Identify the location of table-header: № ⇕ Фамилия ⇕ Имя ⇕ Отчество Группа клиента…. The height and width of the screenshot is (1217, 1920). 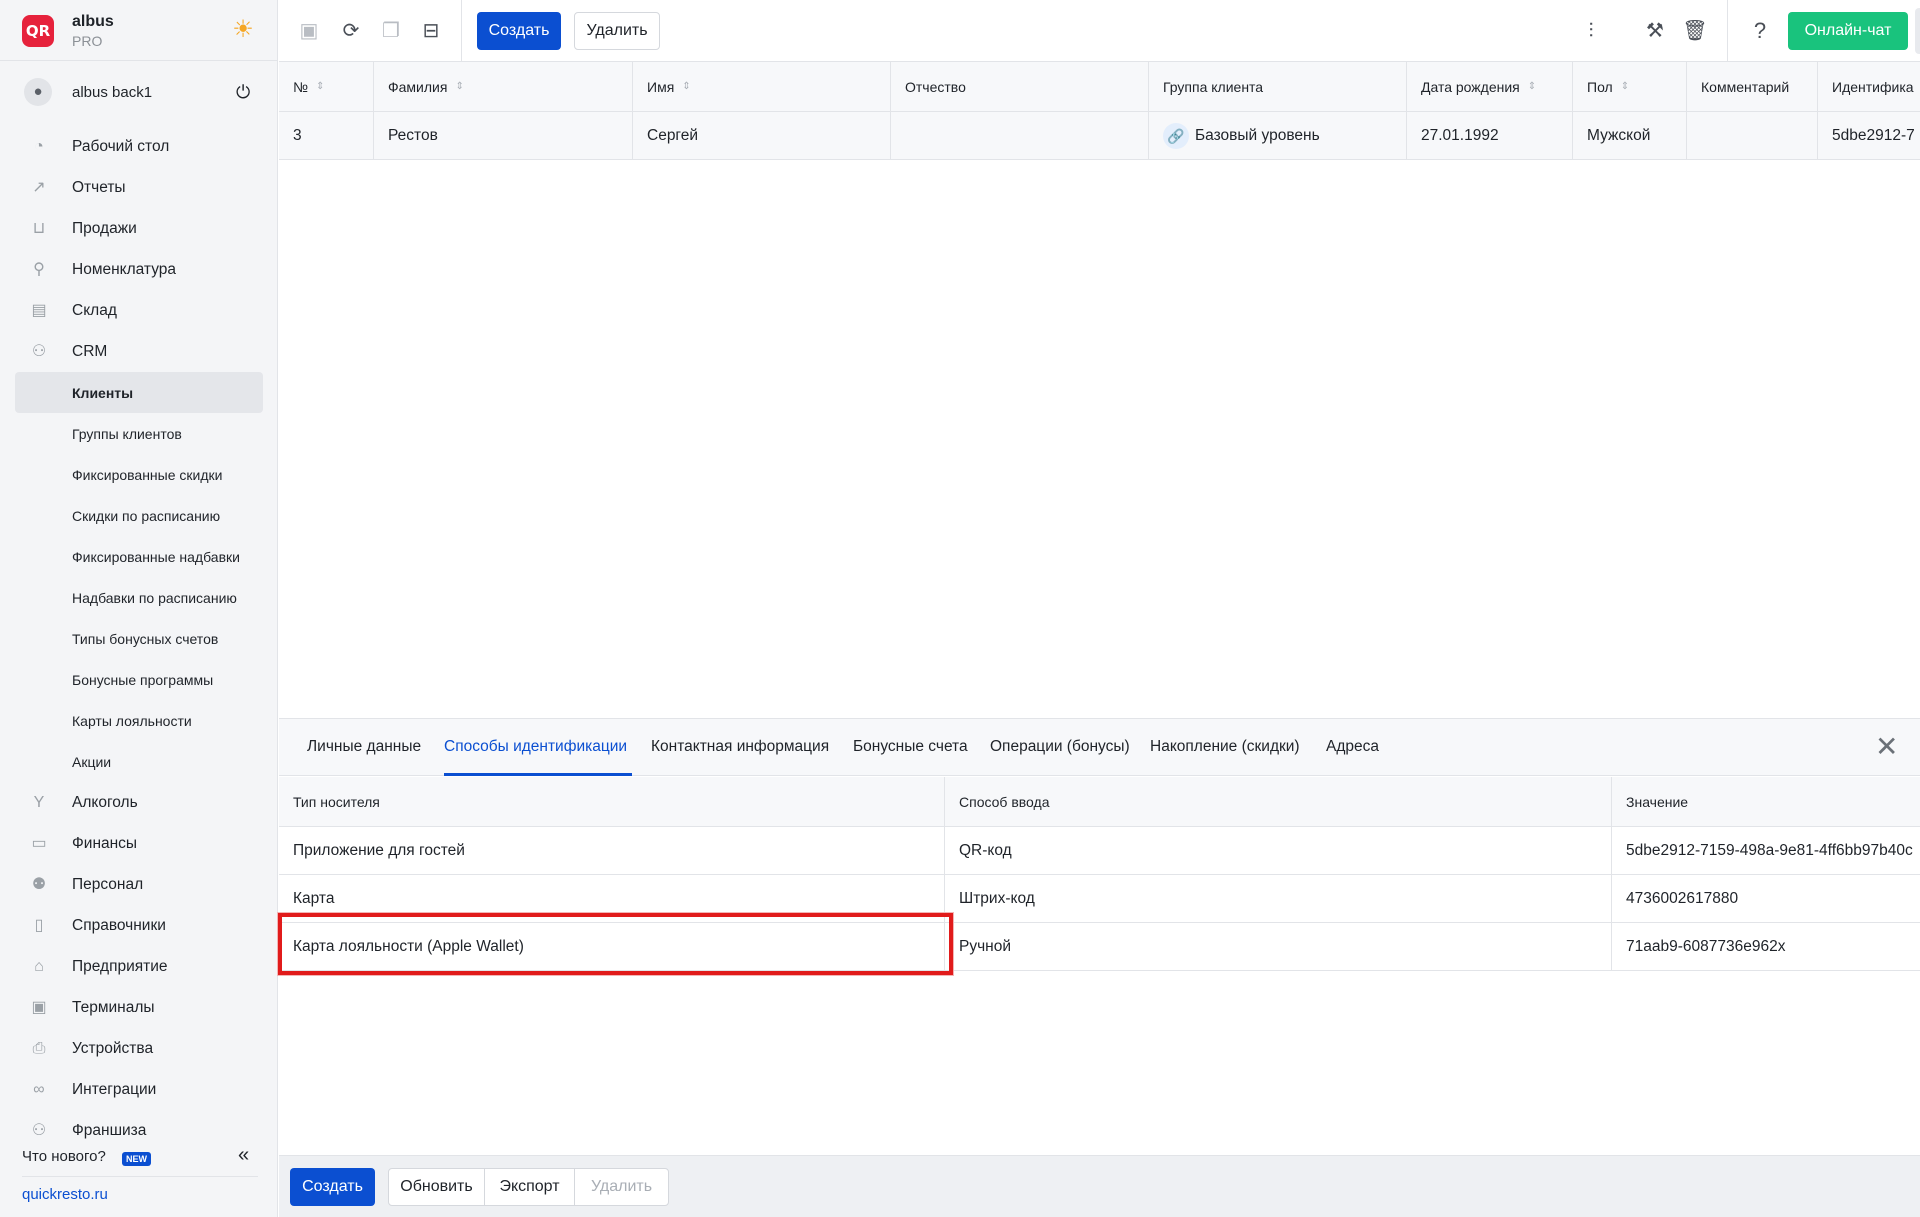
(1099, 87).